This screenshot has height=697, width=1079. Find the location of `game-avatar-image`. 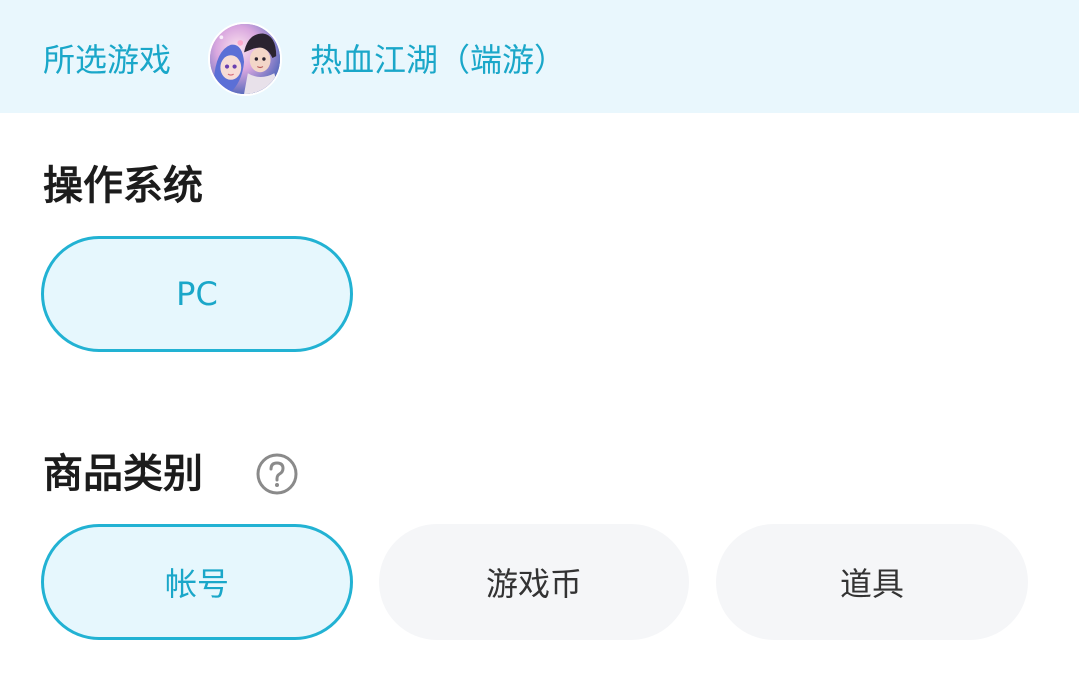

game-avatar-image is located at coordinates (245, 59).